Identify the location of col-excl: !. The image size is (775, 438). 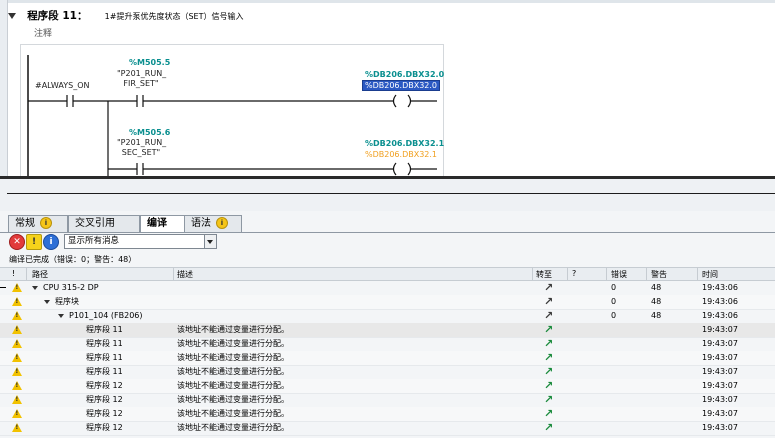
(13, 273).